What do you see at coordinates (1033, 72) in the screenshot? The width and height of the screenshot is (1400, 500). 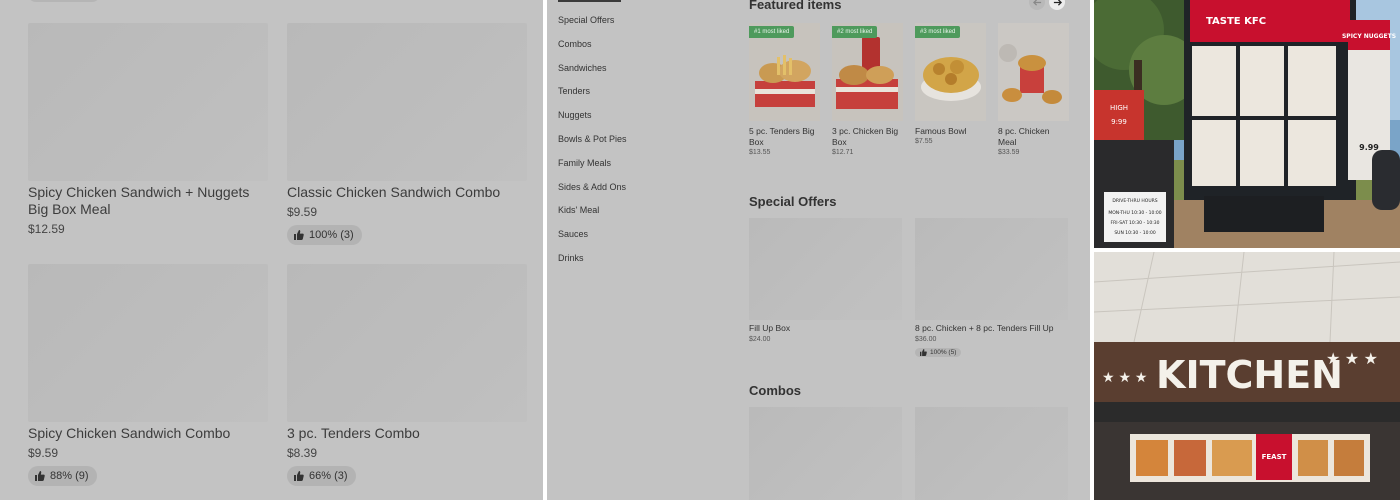 I see `chicken-meal-image` at bounding box center [1033, 72].